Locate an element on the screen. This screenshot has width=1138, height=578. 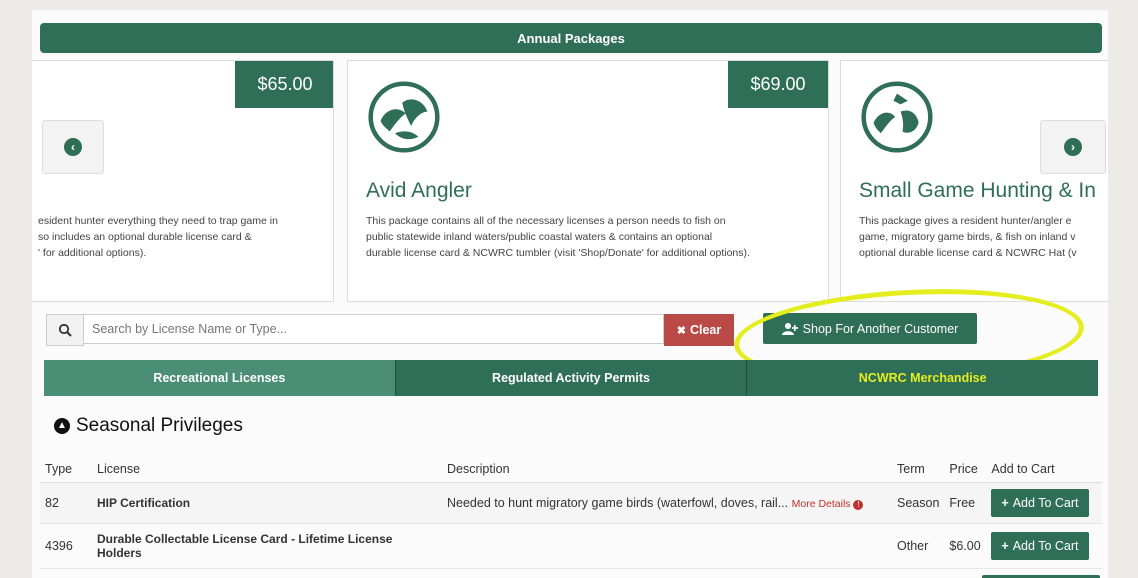
license-description is located at coordinates (667, 546).